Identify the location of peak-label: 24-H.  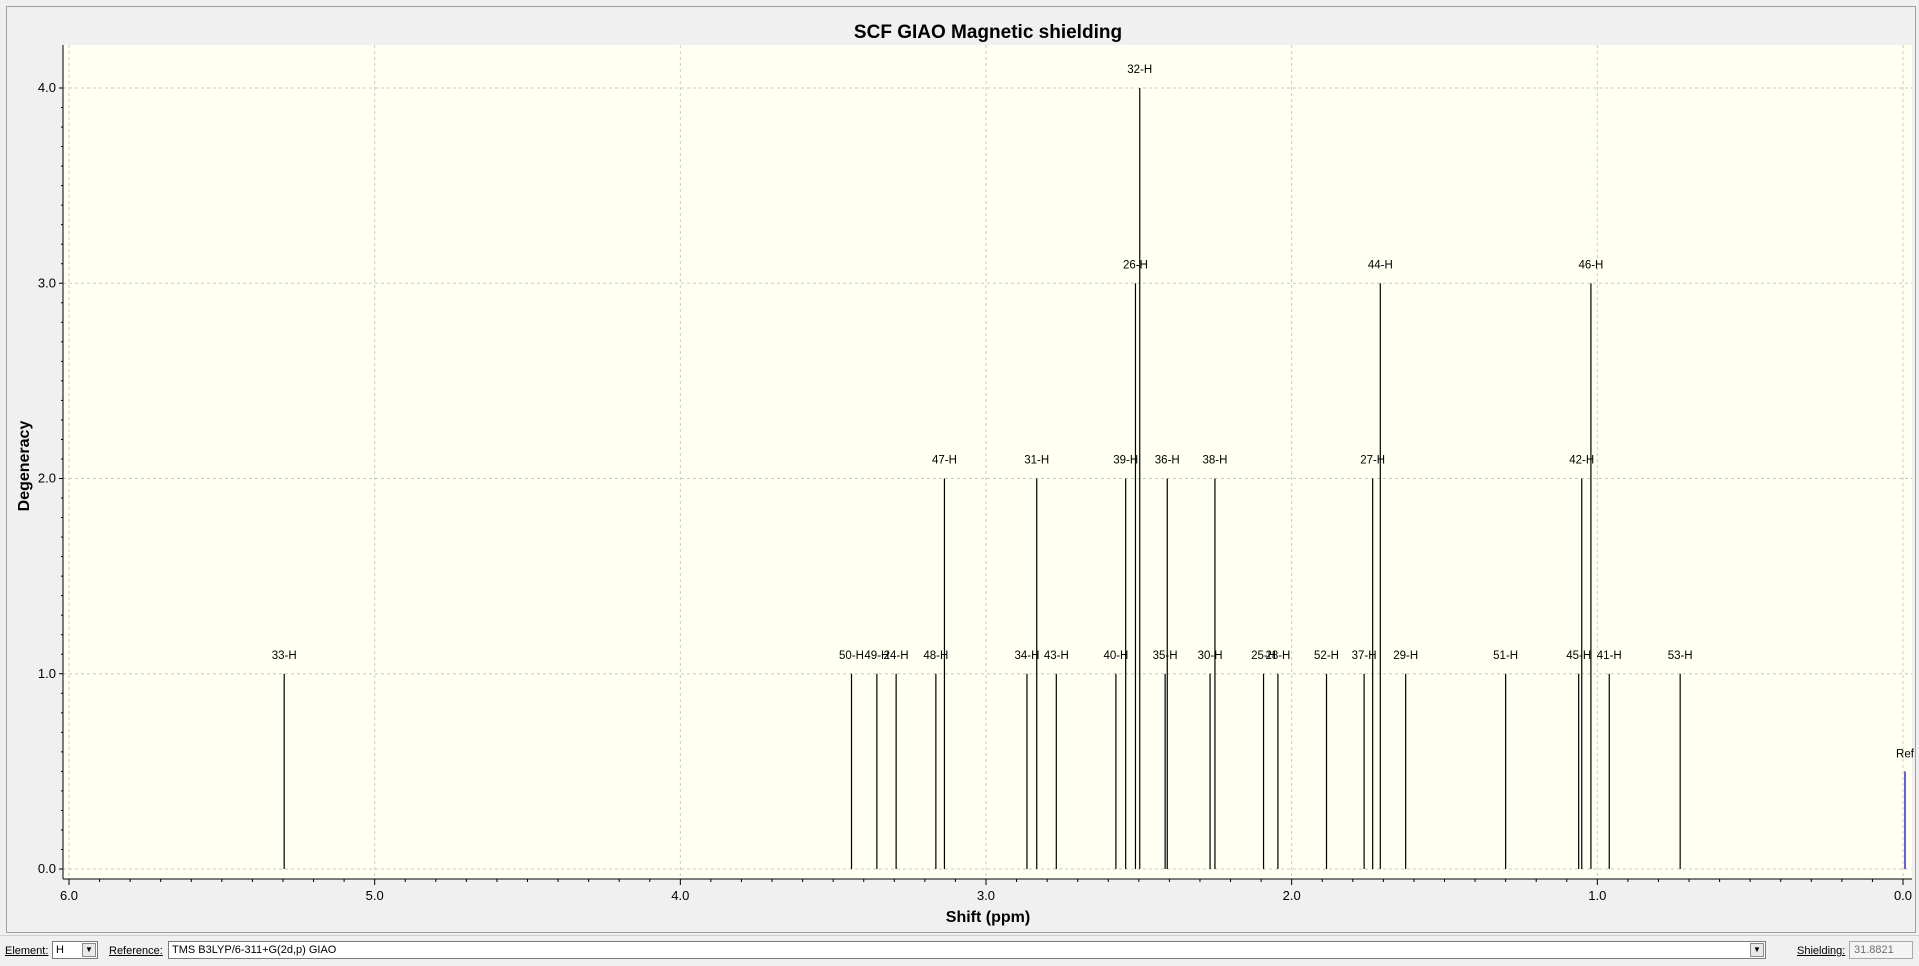
(896, 656).